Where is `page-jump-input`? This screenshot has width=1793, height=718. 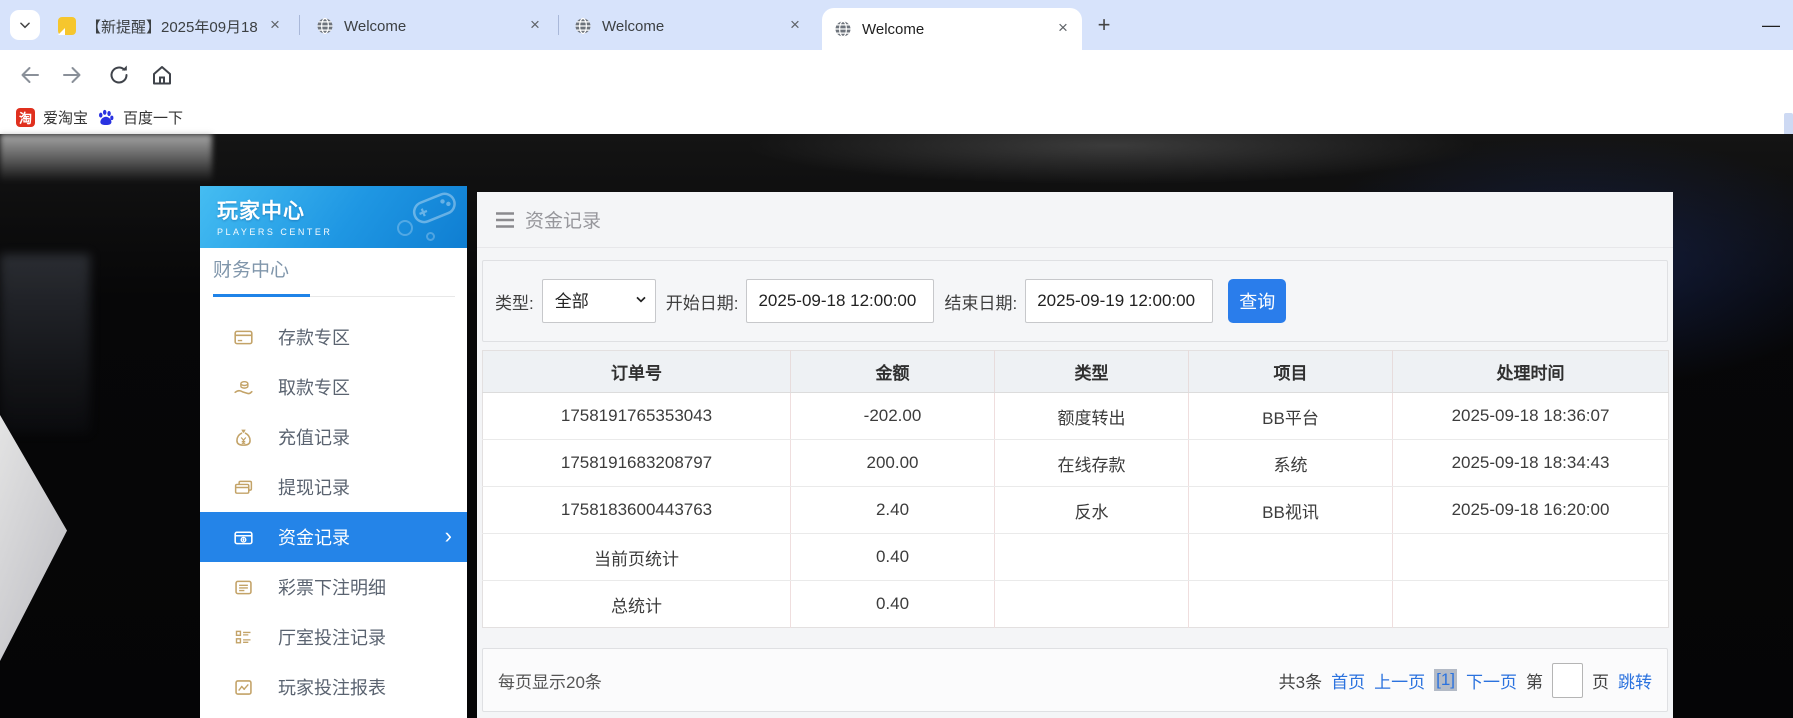
page-jump-input is located at coordinates (1567, 680).